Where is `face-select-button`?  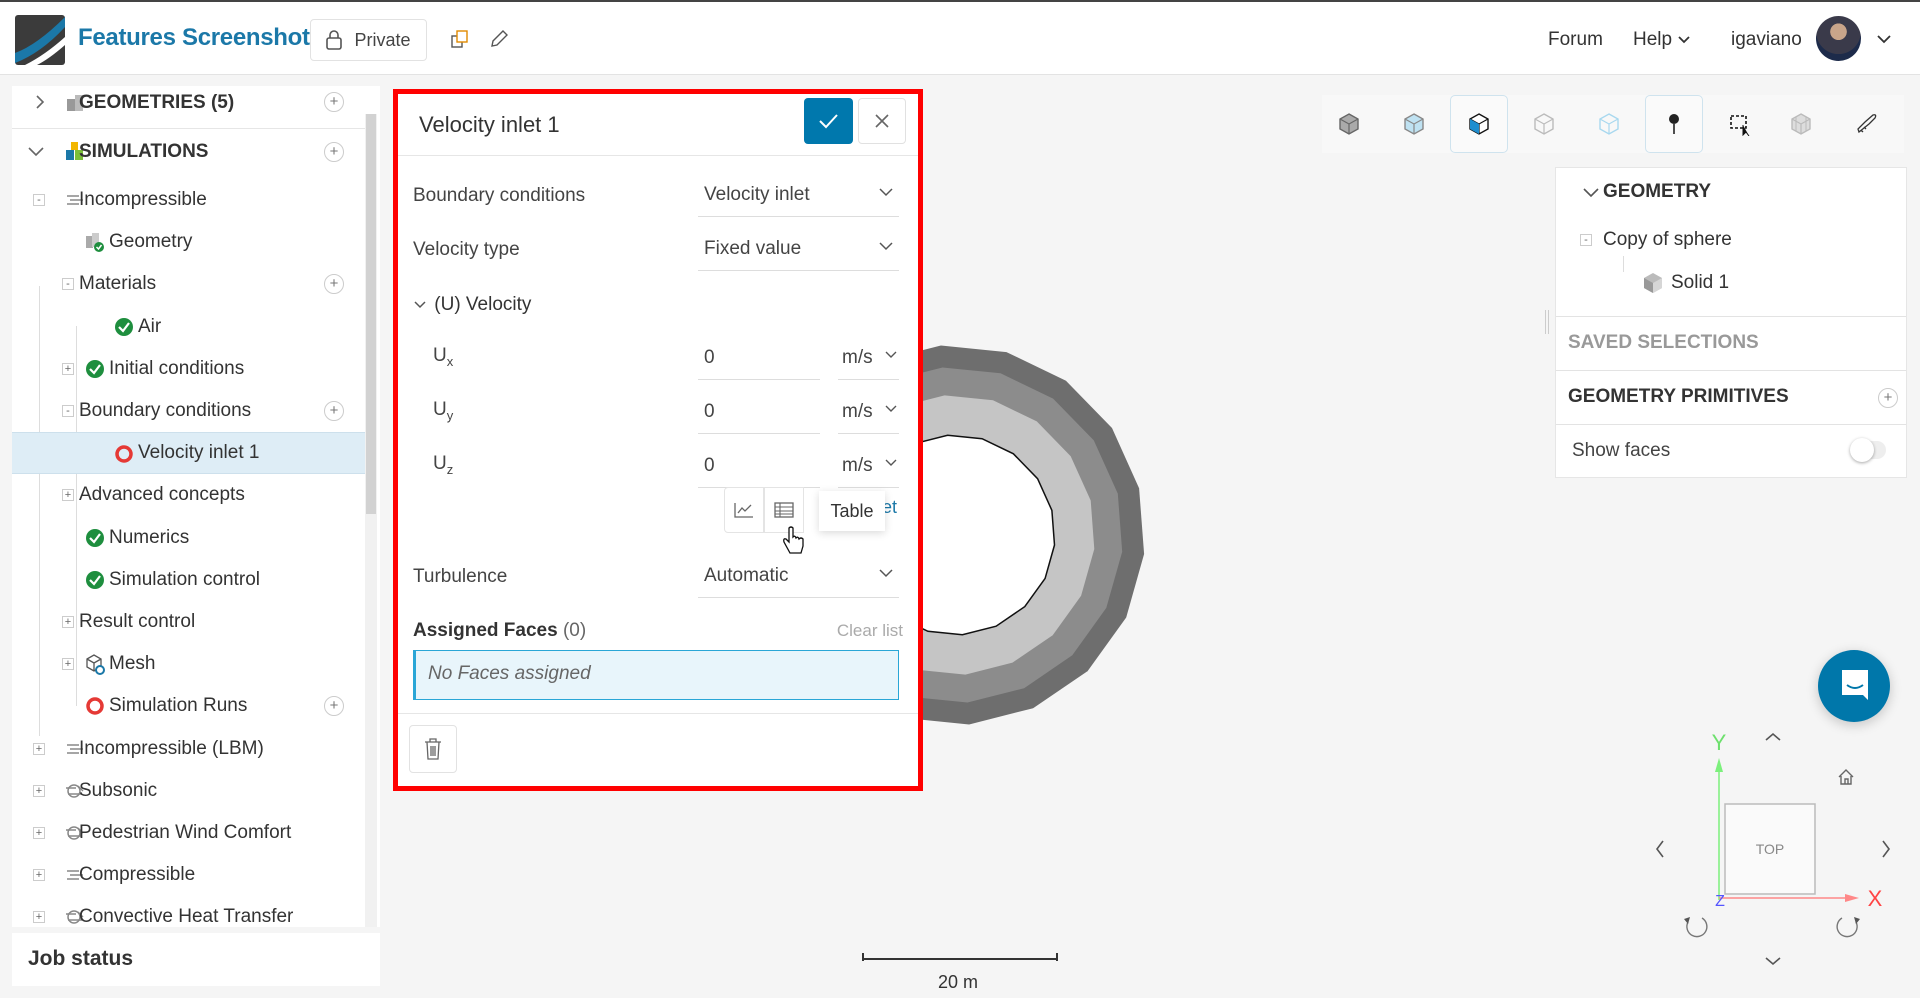
face-select-button is located at coordinates (1479, 124).